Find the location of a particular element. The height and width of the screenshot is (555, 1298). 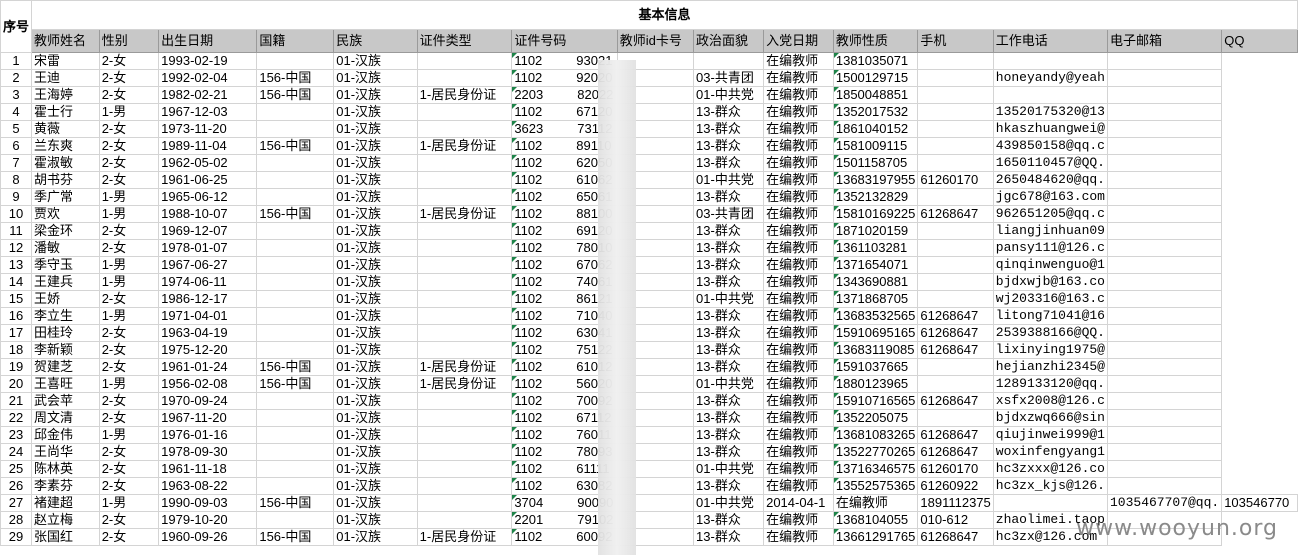

row-number-cell: 26 is located at coordinates (16, 486).